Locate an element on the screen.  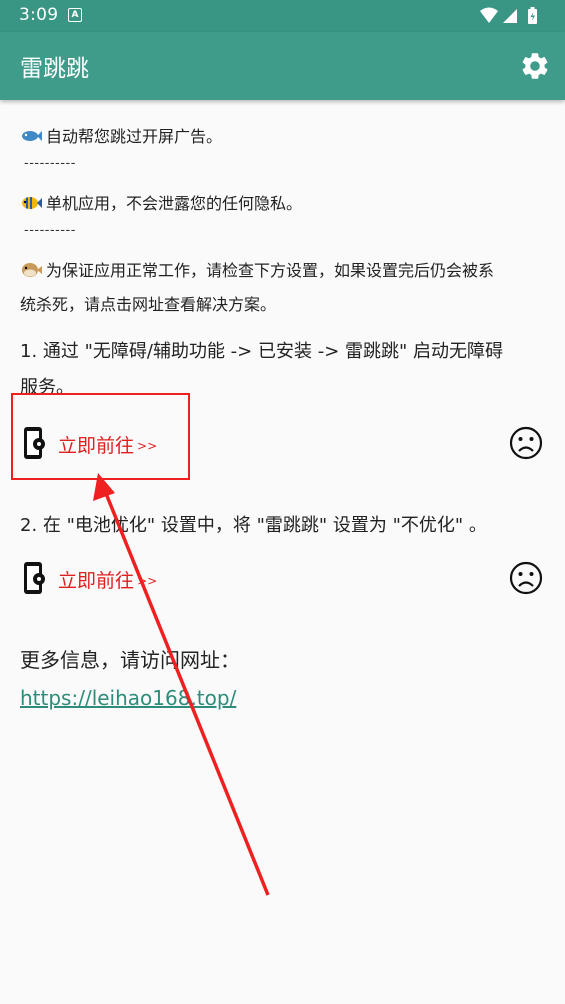
website-link: https://leihao168.top/ is located at coordinates (128, 698).